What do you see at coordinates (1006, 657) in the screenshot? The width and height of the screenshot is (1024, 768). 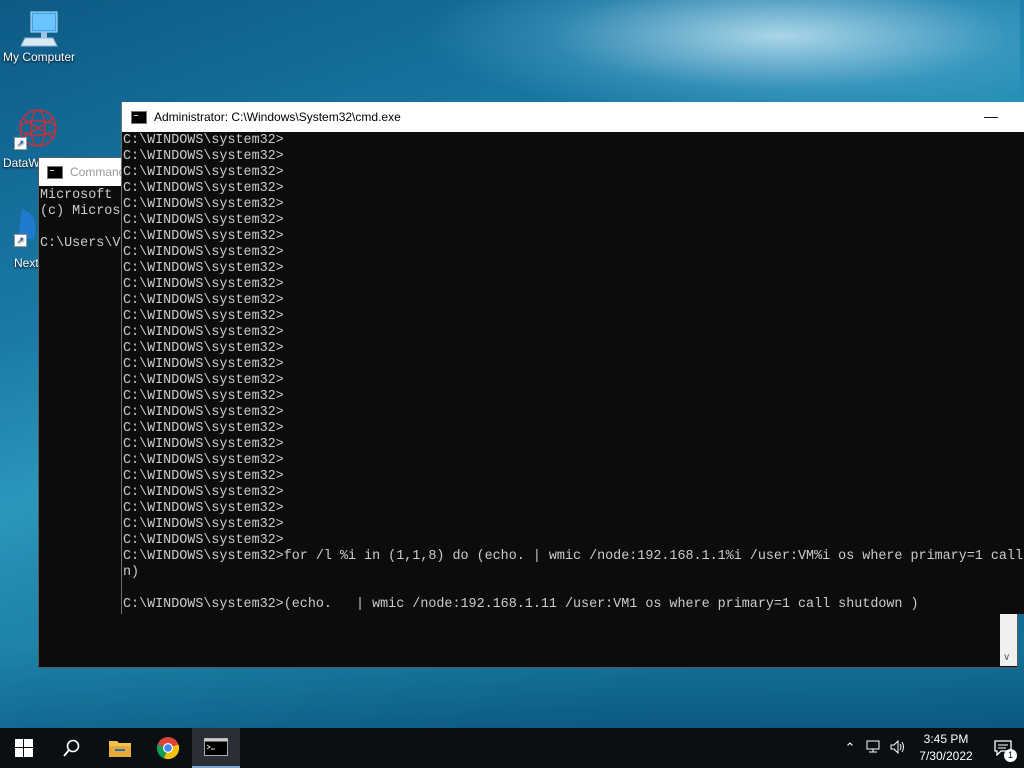 I see `scroll-down-arrow-icon: ∨` at bounding box center [1006, 657].